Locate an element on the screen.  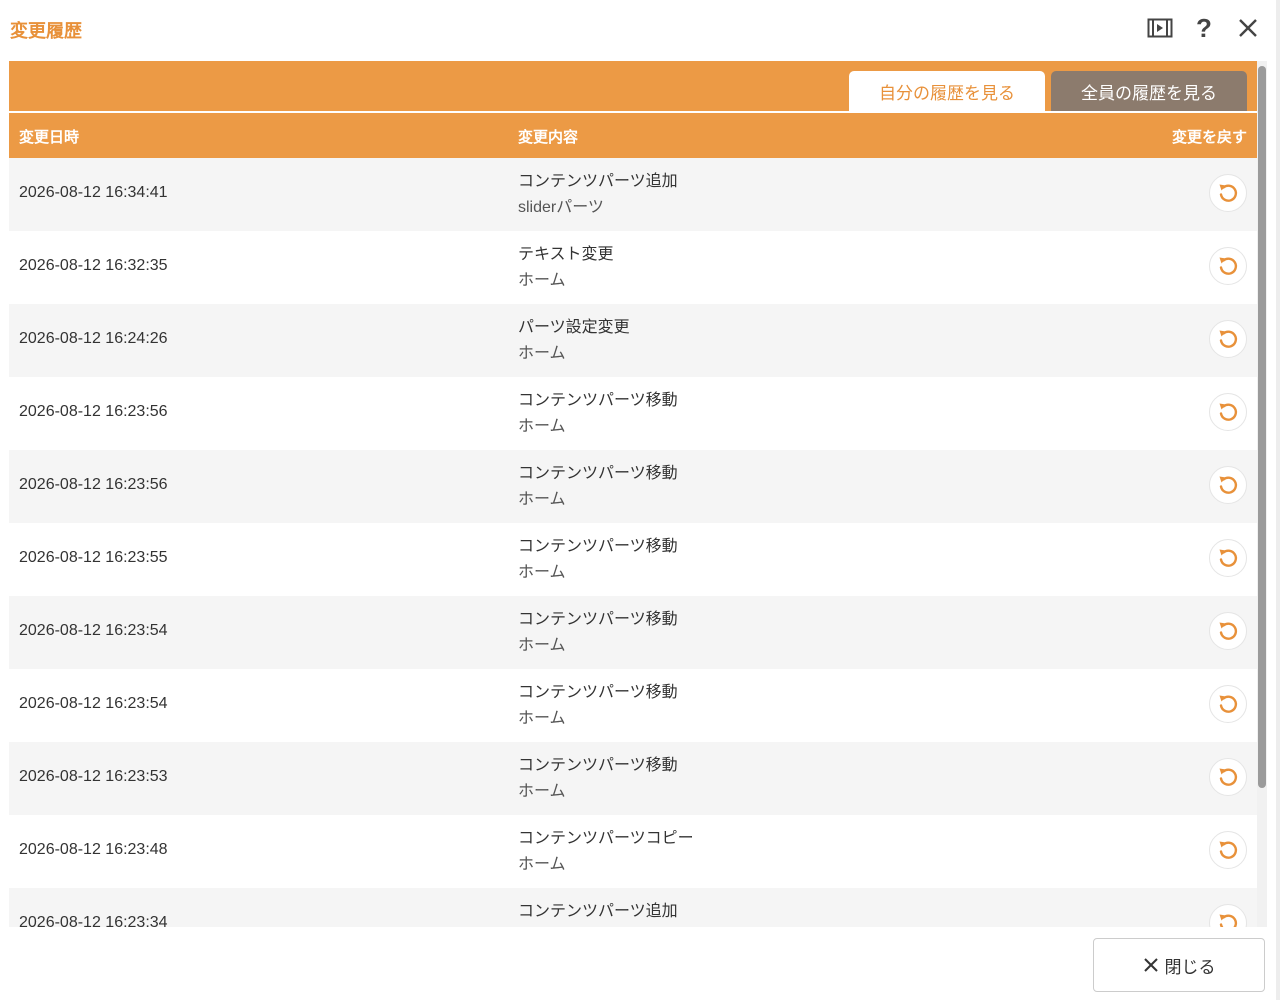
header-toolbar: ? is located at coordinates (1204, 28).